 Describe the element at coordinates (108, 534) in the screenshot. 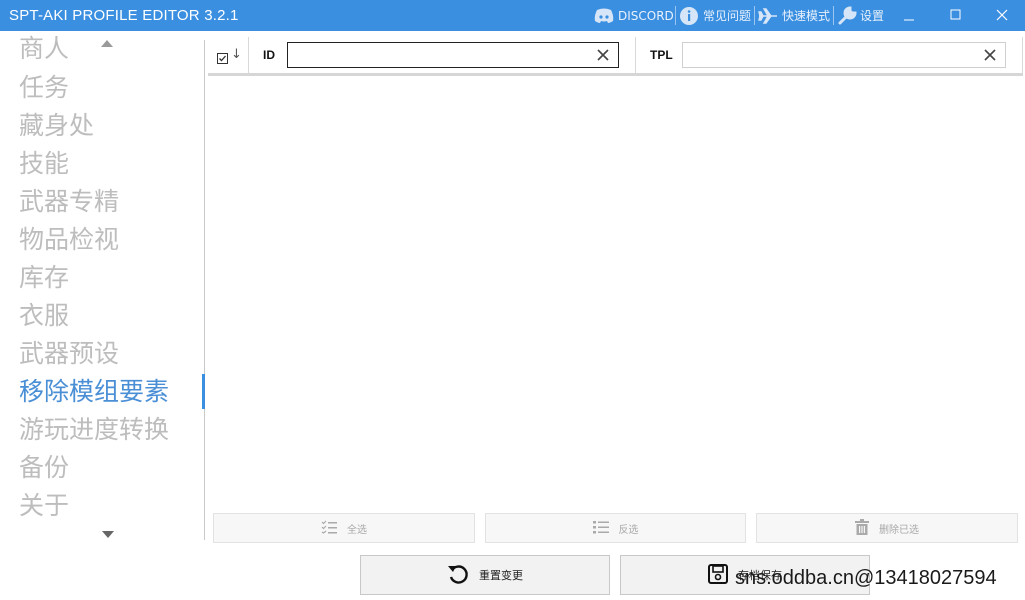

I see `scroll-down-arrow-icon` at that location.